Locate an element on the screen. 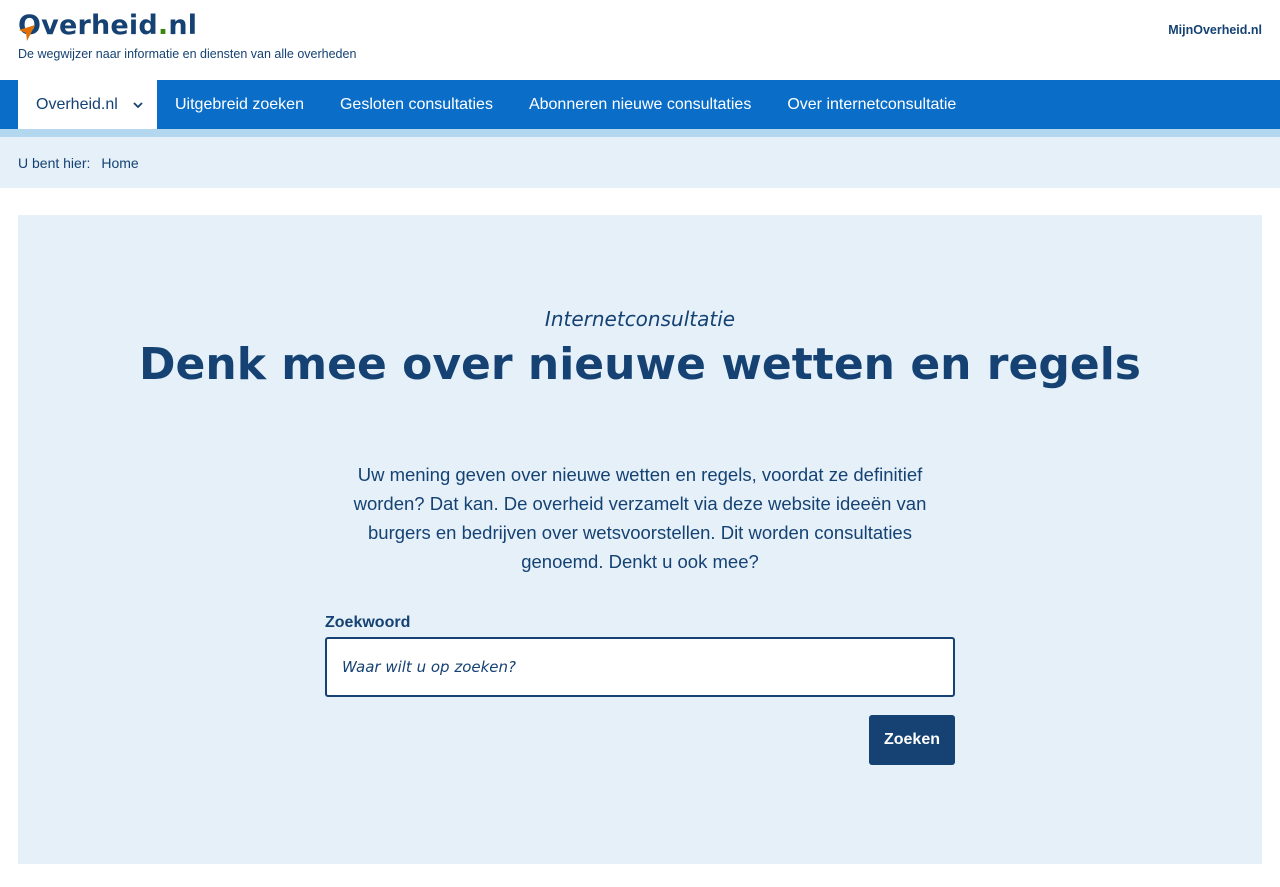  nav-item-abonneren: Abonneren nieuwe consultaties is located at coordinates (640, 104).